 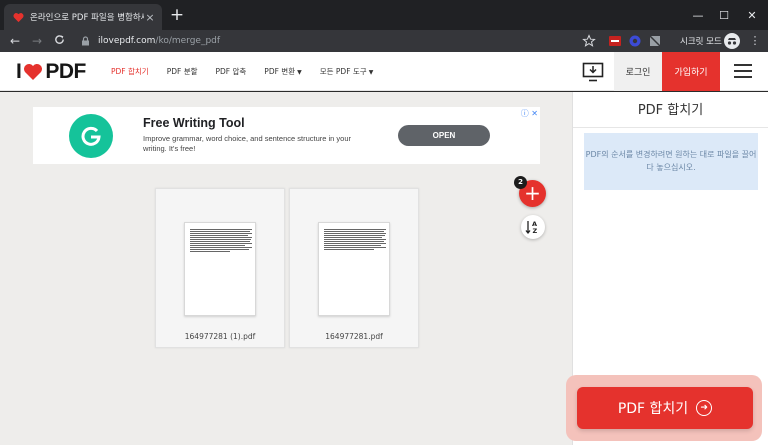 What do you see at coordinates (182, 71) in the screenshot?
I see `menu-split-pdf: PDF 분할` at bounding box center [182, 71].